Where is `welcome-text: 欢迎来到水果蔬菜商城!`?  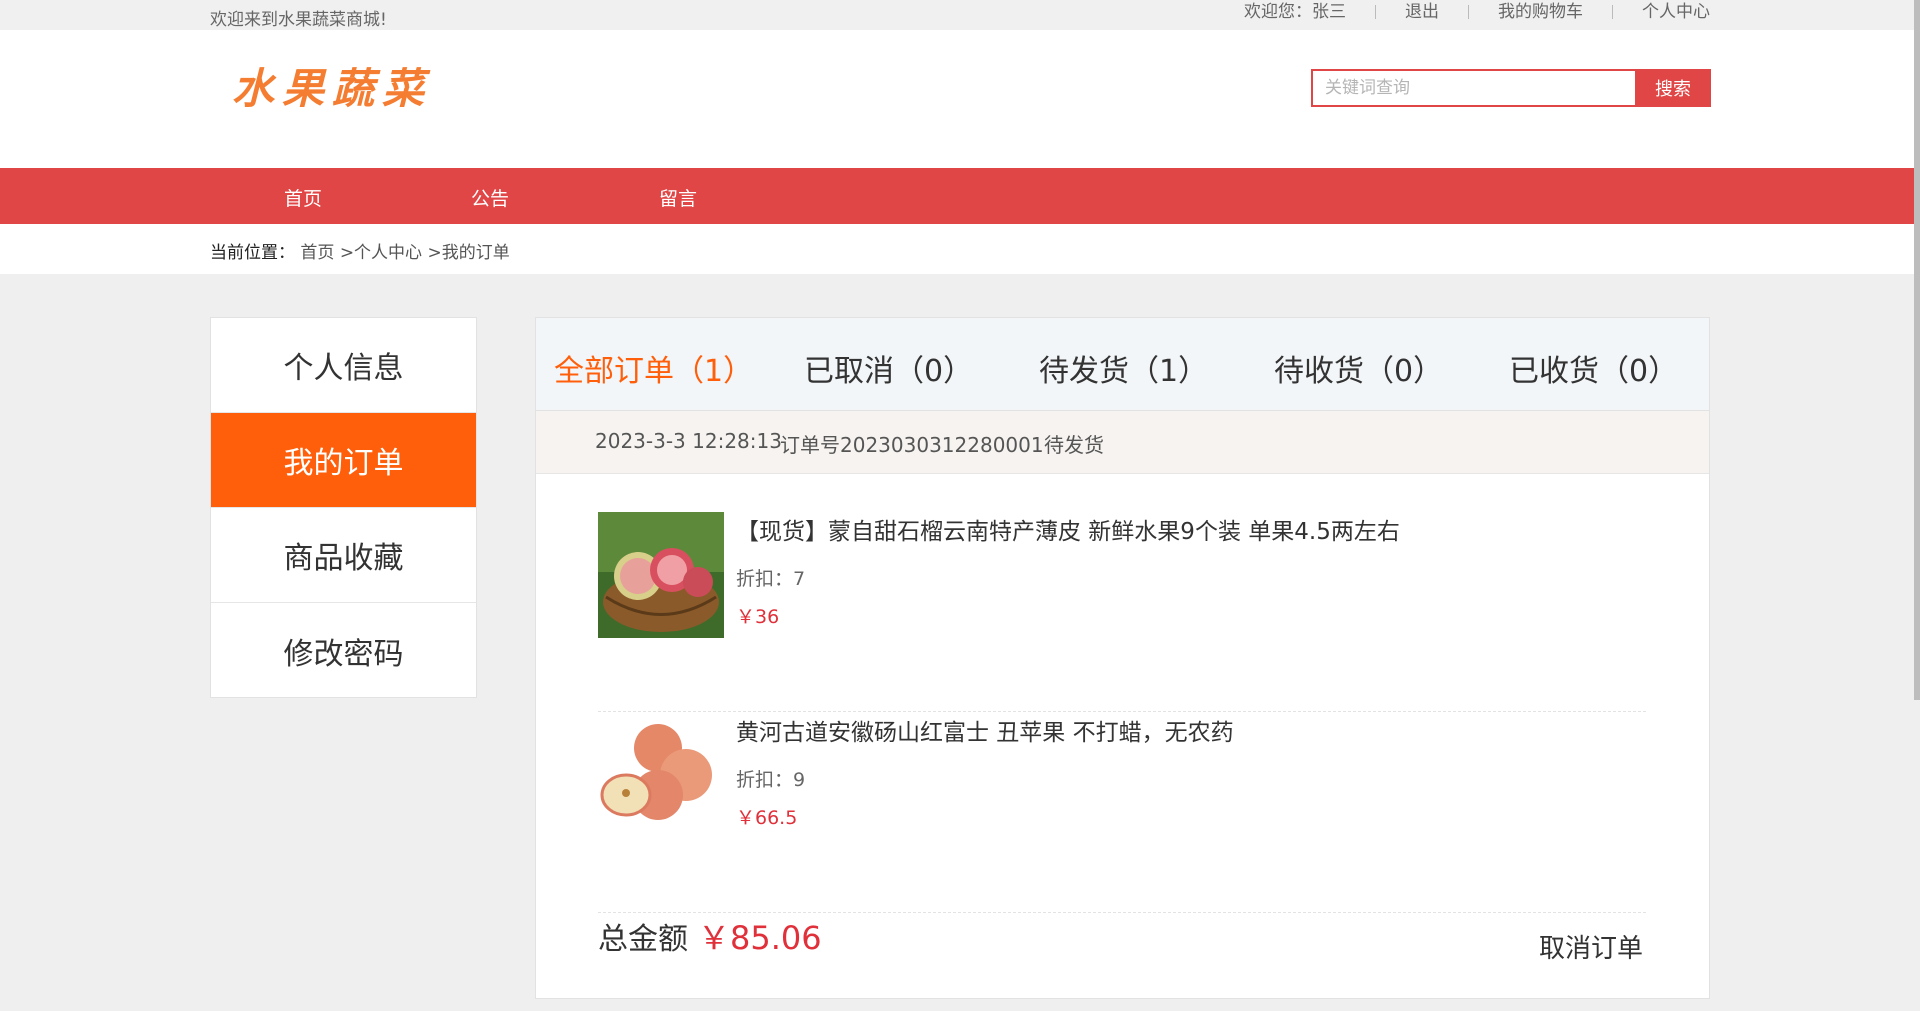
welcome-text: 欢迎来到水果蔬菜商城! is located at coordinates (298, 20).